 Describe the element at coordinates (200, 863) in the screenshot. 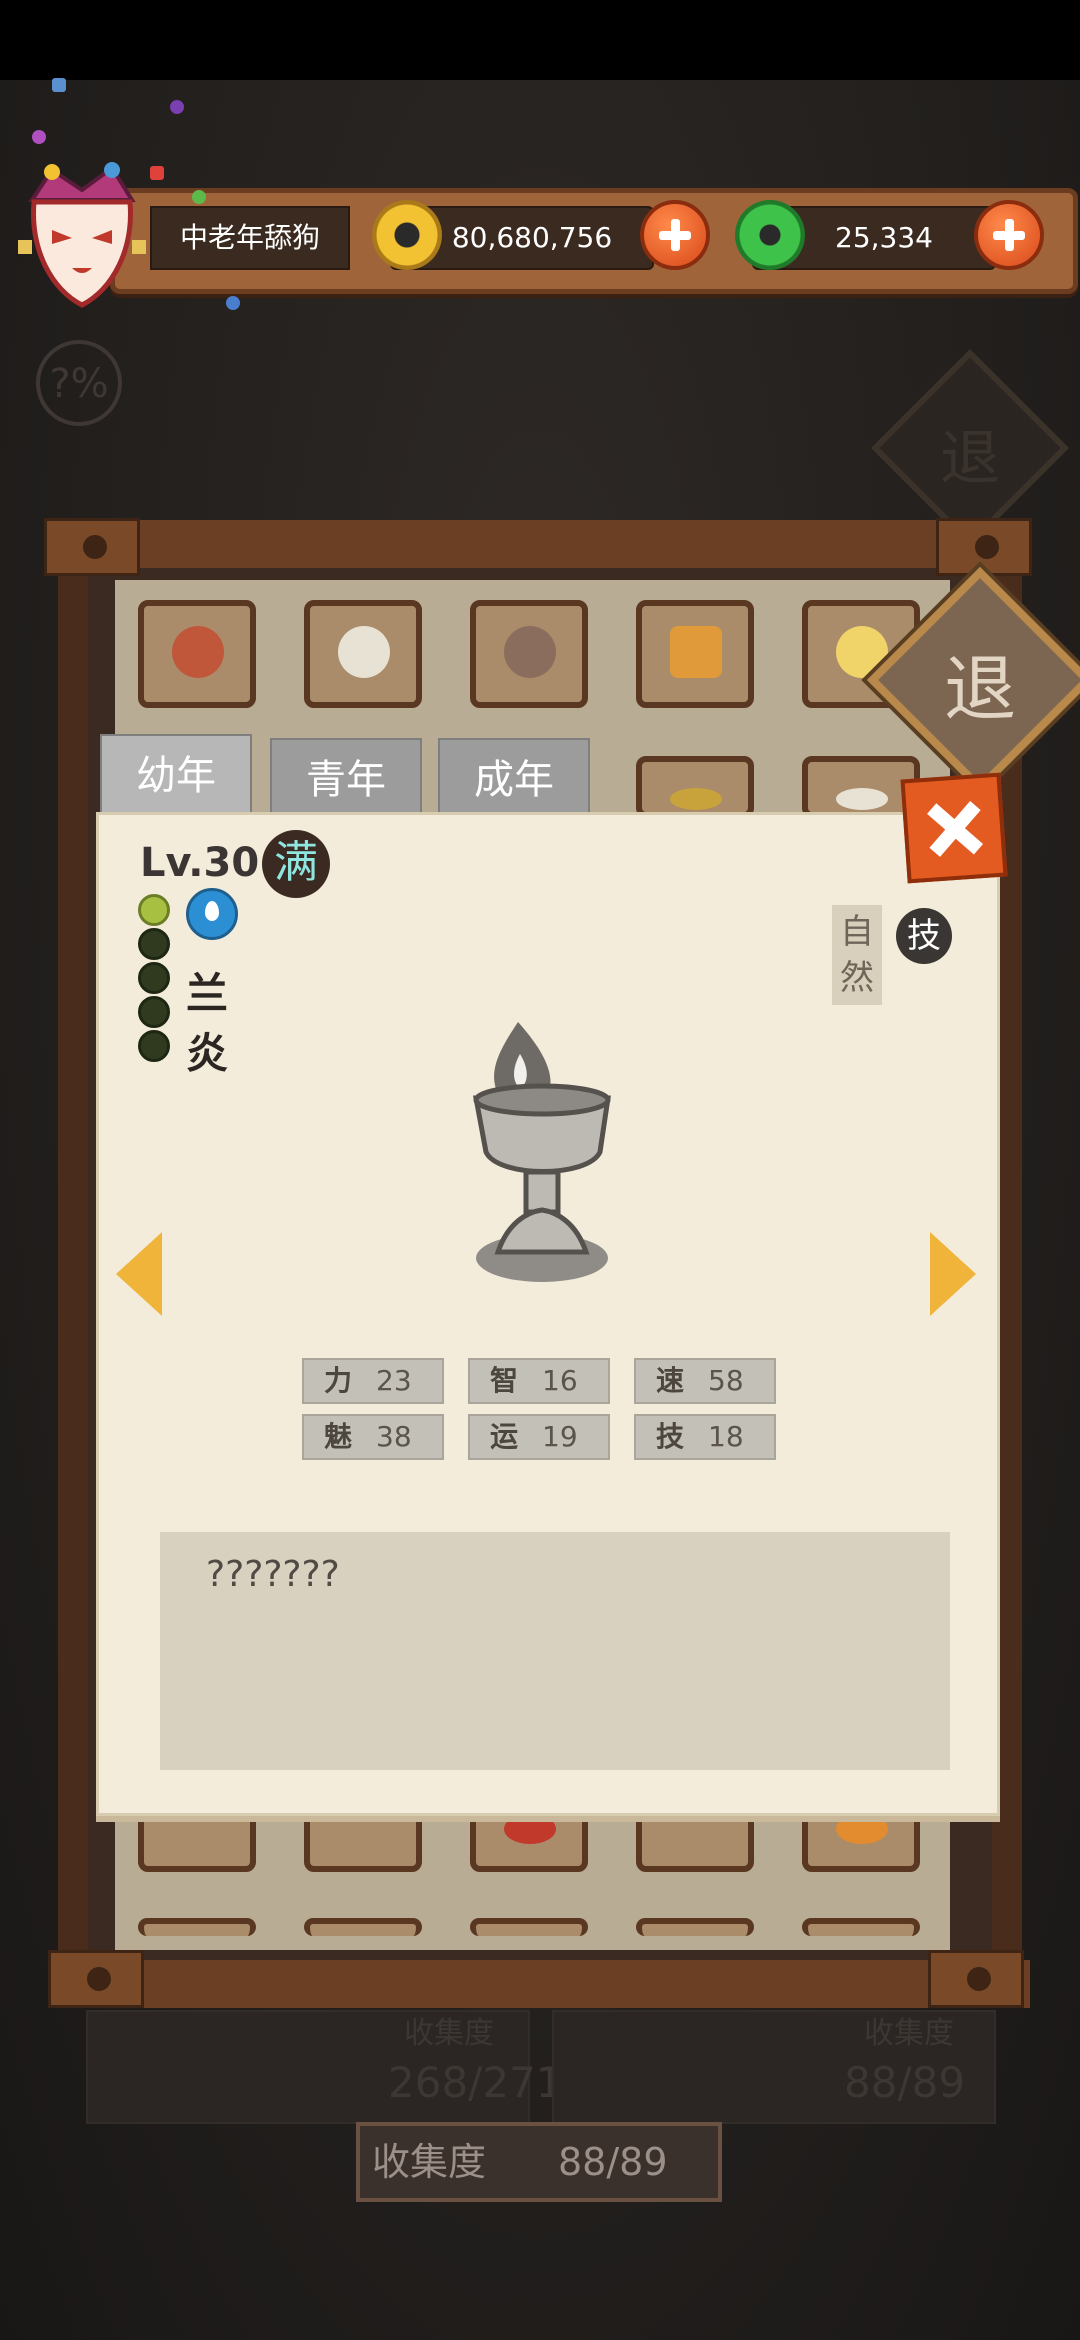

I see `pet-level: Lv.30` at that location.